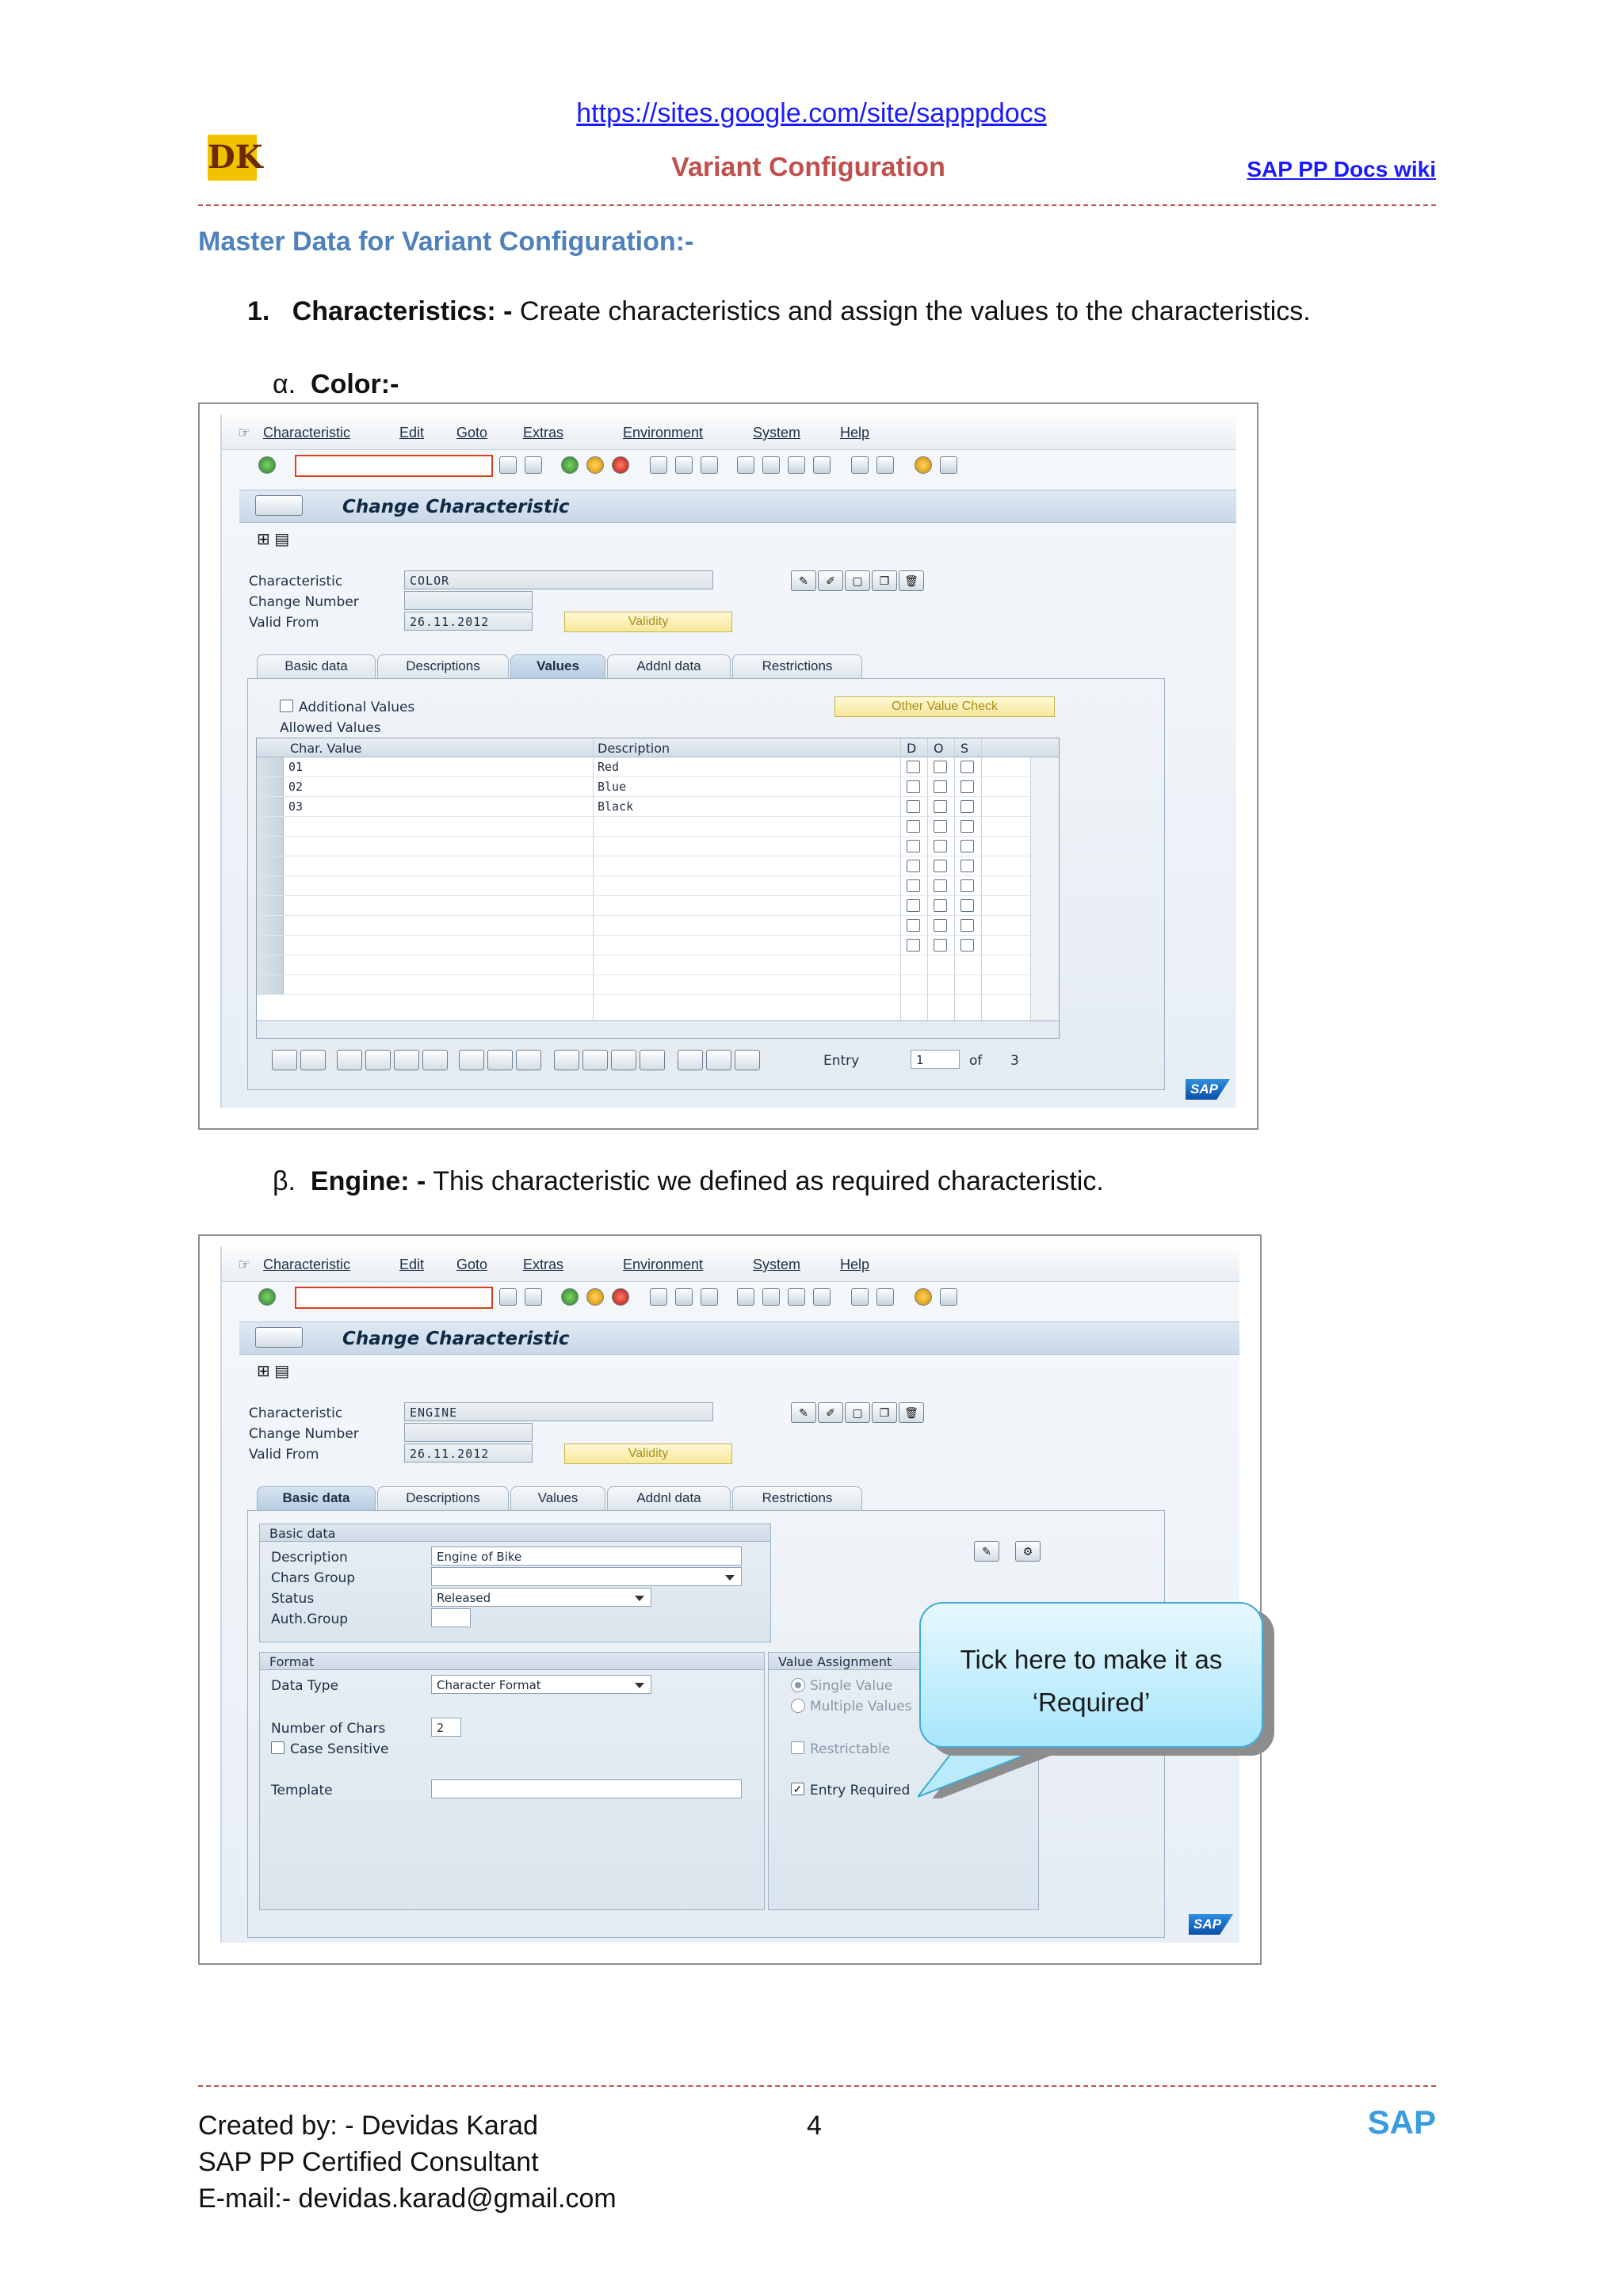  Describe the element at coordinates (858, 1412) in the screenshot. I see `create-icon: ▢` at that location.